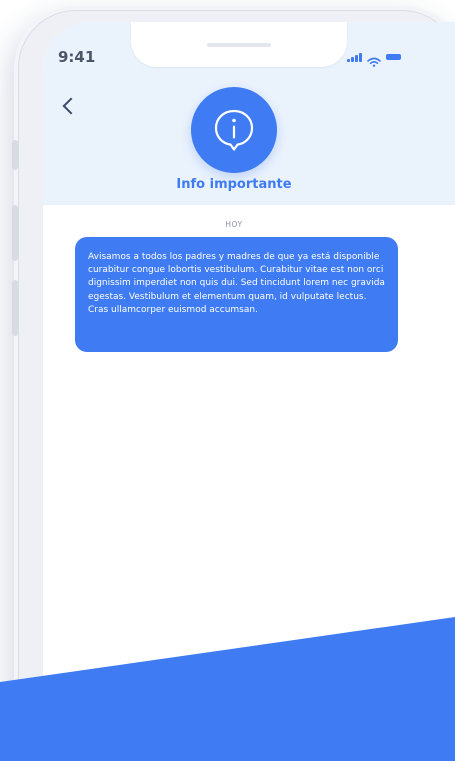 The image size is (455, 761). Describe the element at coordinates (77, 57) in the screenshot. I see `status-time: 9:41` at that location.